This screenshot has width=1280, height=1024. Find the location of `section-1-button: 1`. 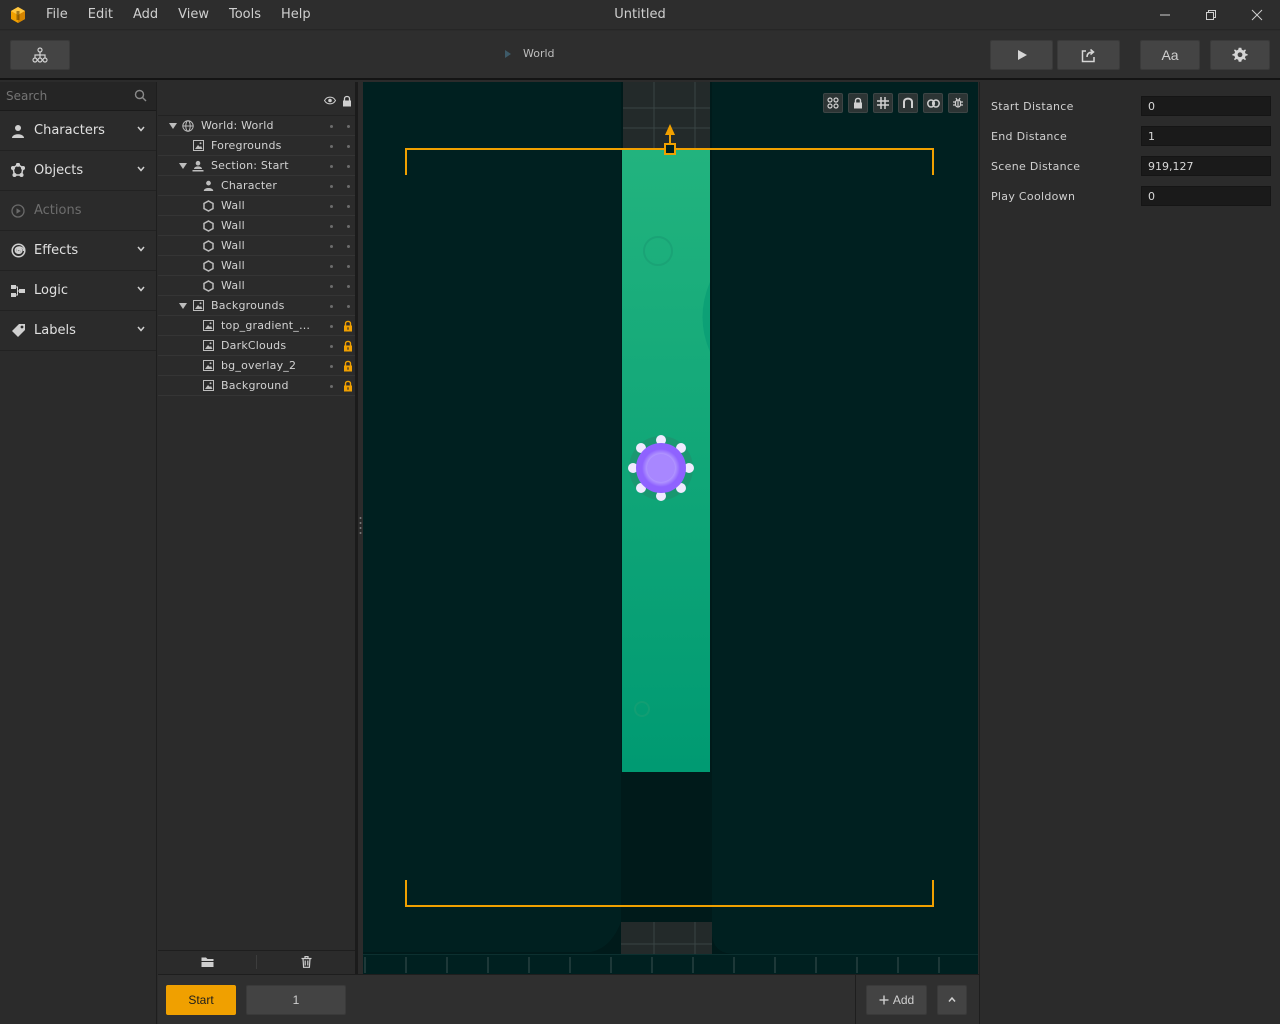

section-1-button: 1 is located at coordinates (296, 1000).